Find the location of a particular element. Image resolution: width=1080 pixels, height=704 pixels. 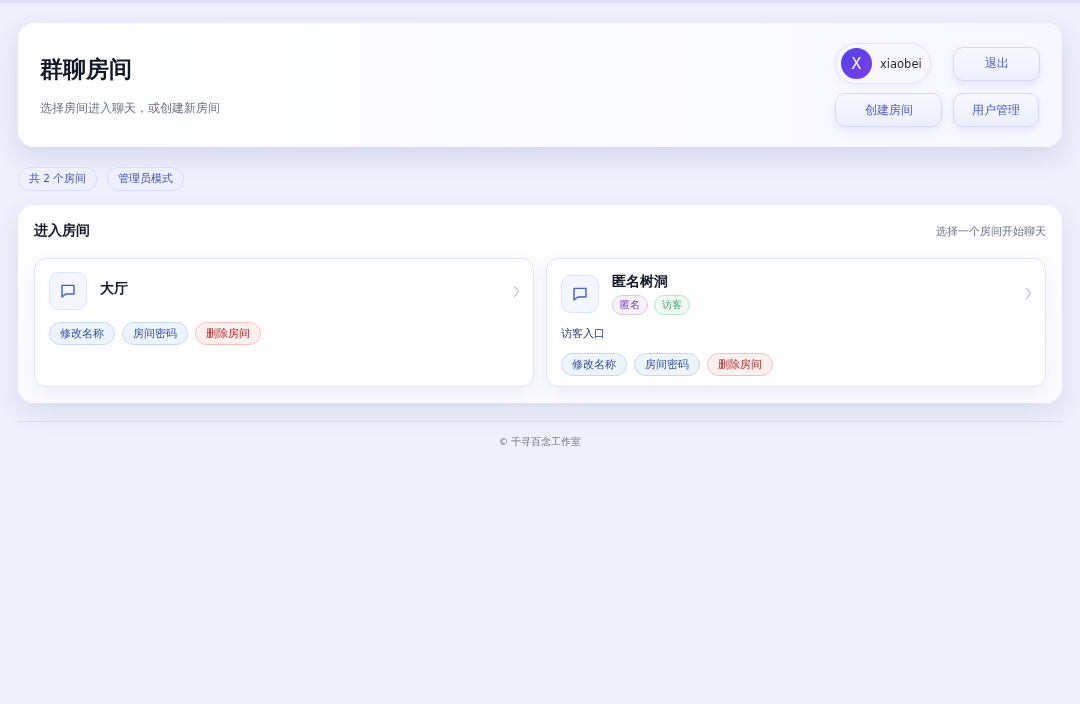

page-subtitle: 选择房间进入聊天，或创建新房间 is located at coordinates (130, 108).